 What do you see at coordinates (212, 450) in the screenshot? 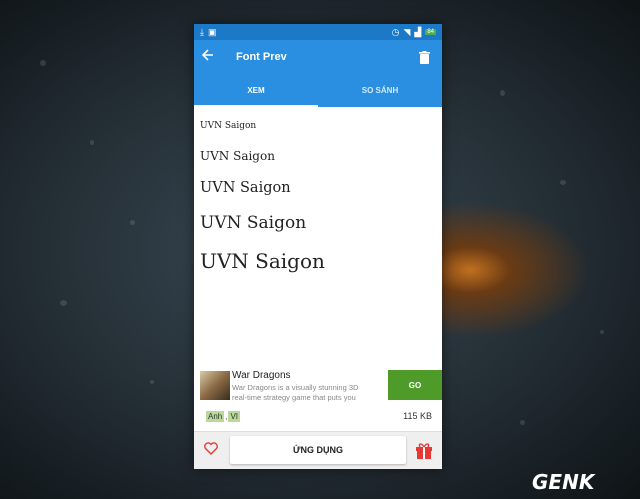
I see `heart-icon` at bounding box center [212, 450].